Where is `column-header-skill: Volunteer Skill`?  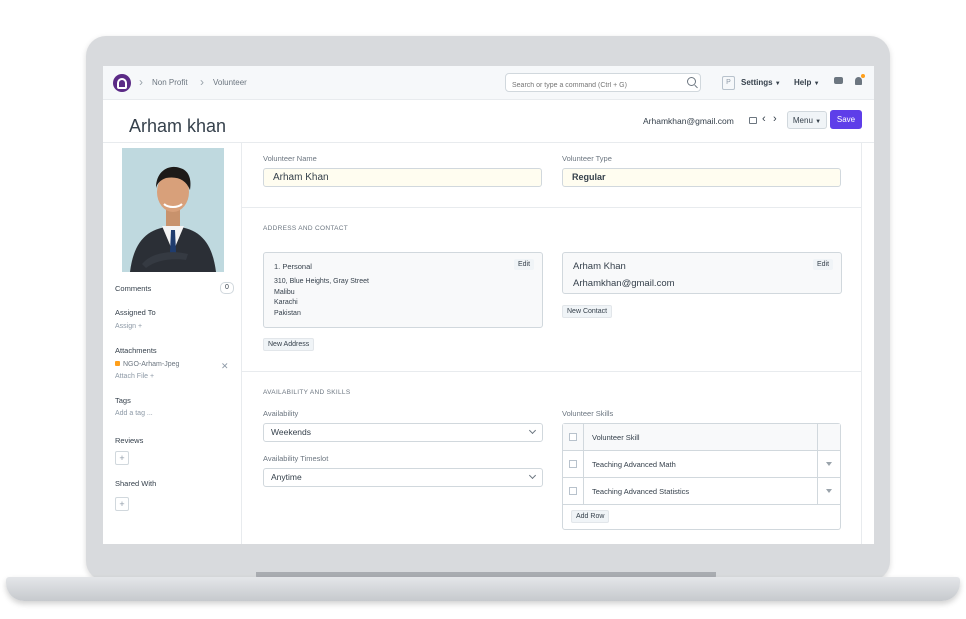 column-header-skill: Volunteer Skill is located at coordinates (616, 437).